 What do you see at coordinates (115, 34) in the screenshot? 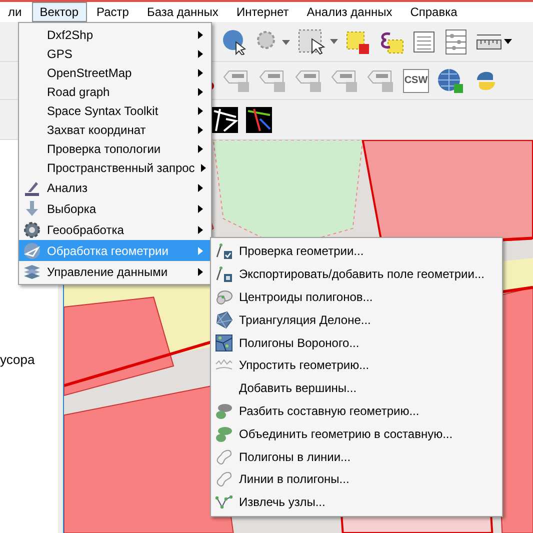
I see `menu-item: Dxf2Shp` at bounding box center [115, 34].